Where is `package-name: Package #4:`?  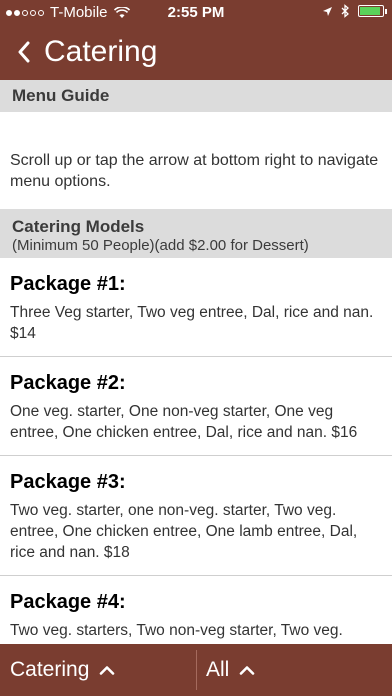
package-name: Package #4: is located at coordinates (68, 602).